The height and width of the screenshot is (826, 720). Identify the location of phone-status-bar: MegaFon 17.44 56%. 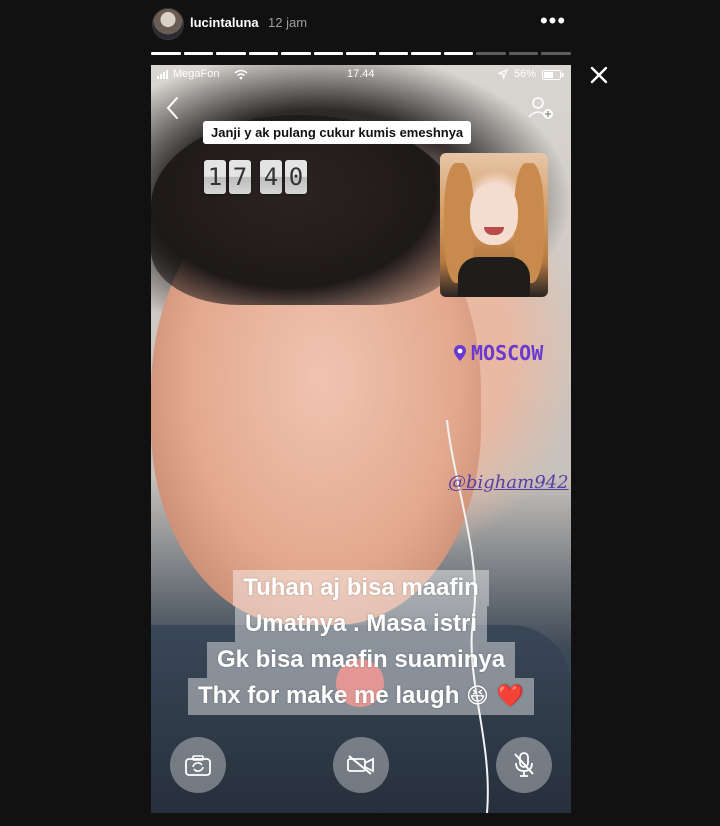
(361, 75).